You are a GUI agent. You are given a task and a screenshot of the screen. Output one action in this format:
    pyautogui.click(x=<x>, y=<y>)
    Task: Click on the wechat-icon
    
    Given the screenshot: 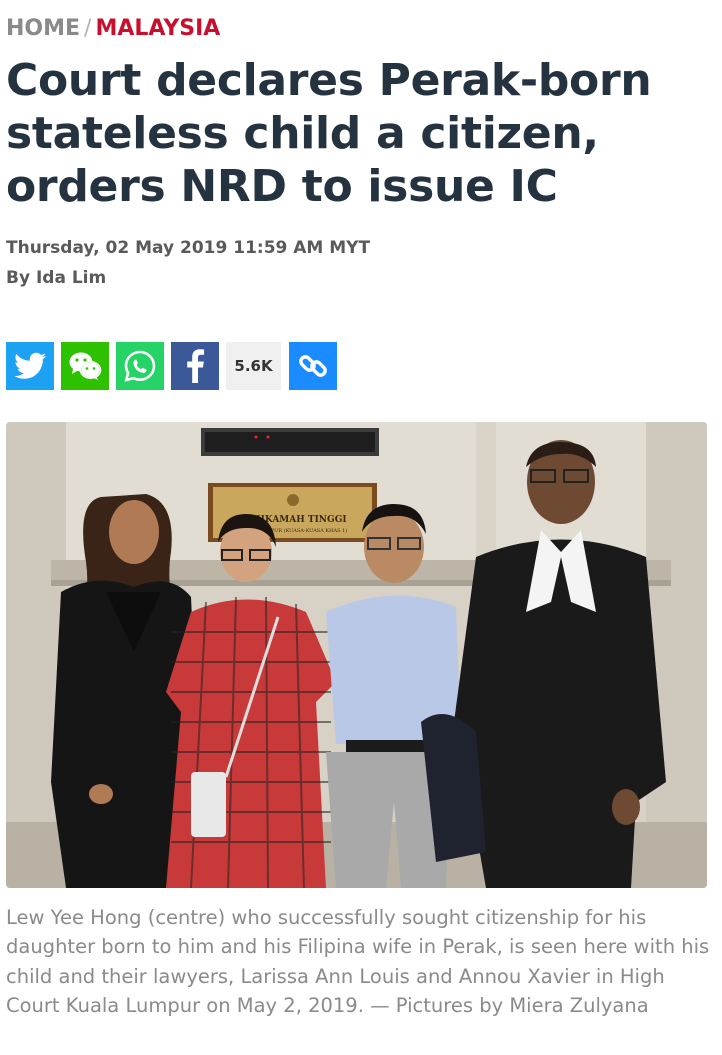 What is the action you would take?
    pyautogui.click(x=85, y=366)
    